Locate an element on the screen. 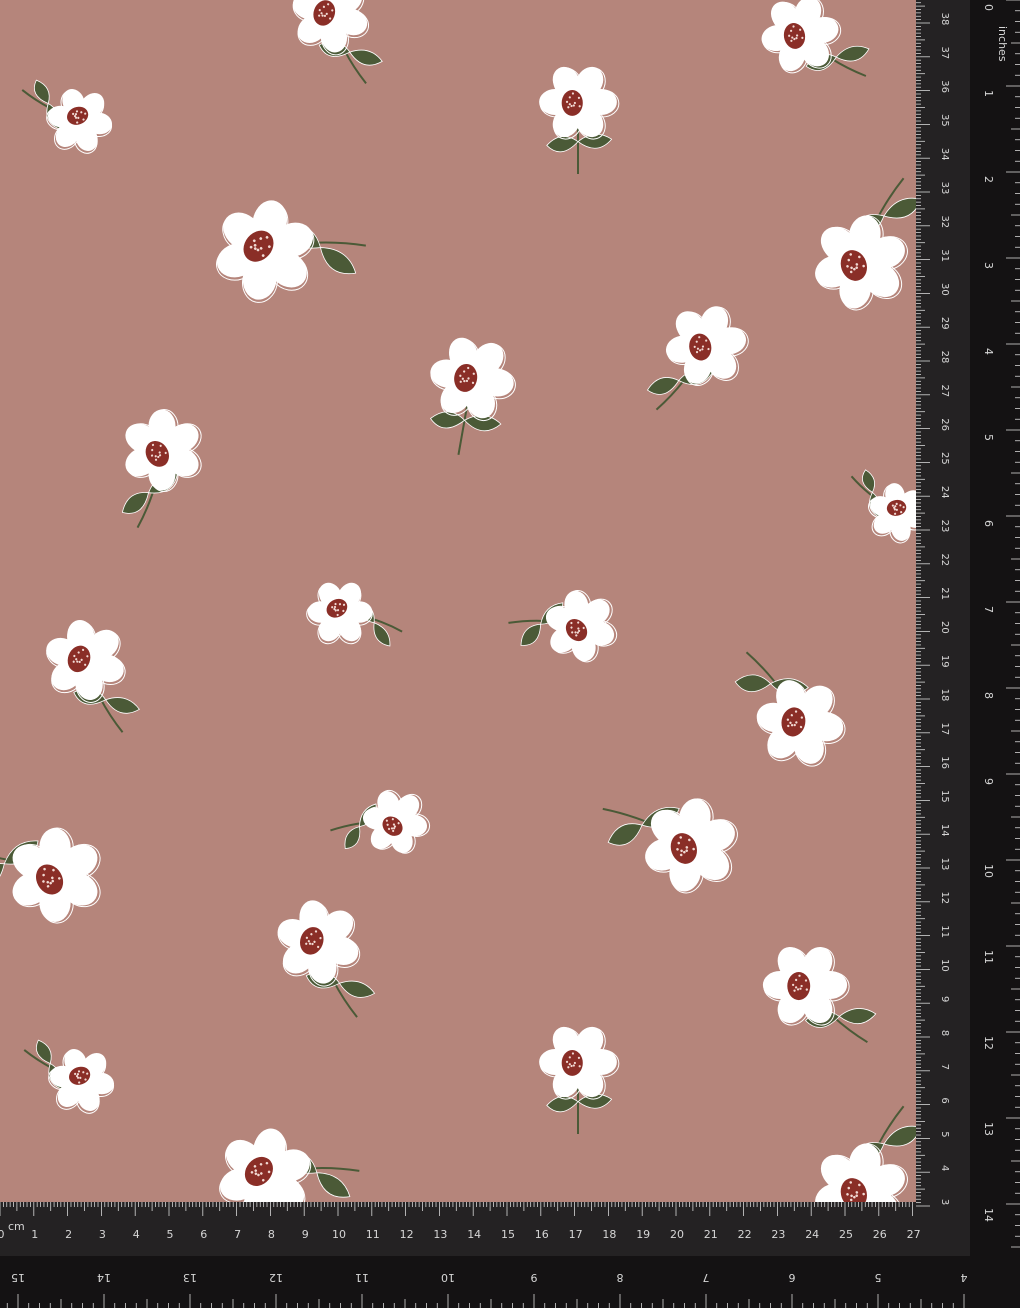 The height and width of the screenshot is (1308, 1020). ruler-cm-label: 28 is located at coordinates (944, 357).